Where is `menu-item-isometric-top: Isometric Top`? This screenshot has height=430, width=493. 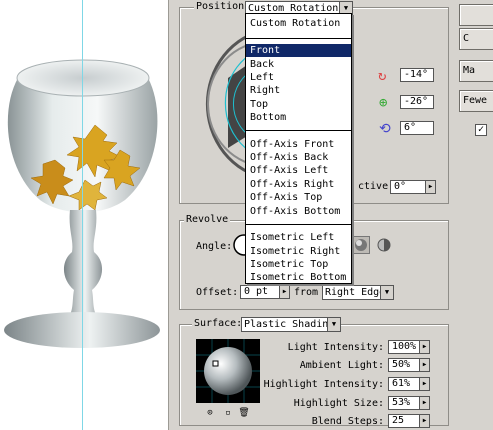 menu-item-isometric-top: Isometric Top is located at coordinates (298, 264).